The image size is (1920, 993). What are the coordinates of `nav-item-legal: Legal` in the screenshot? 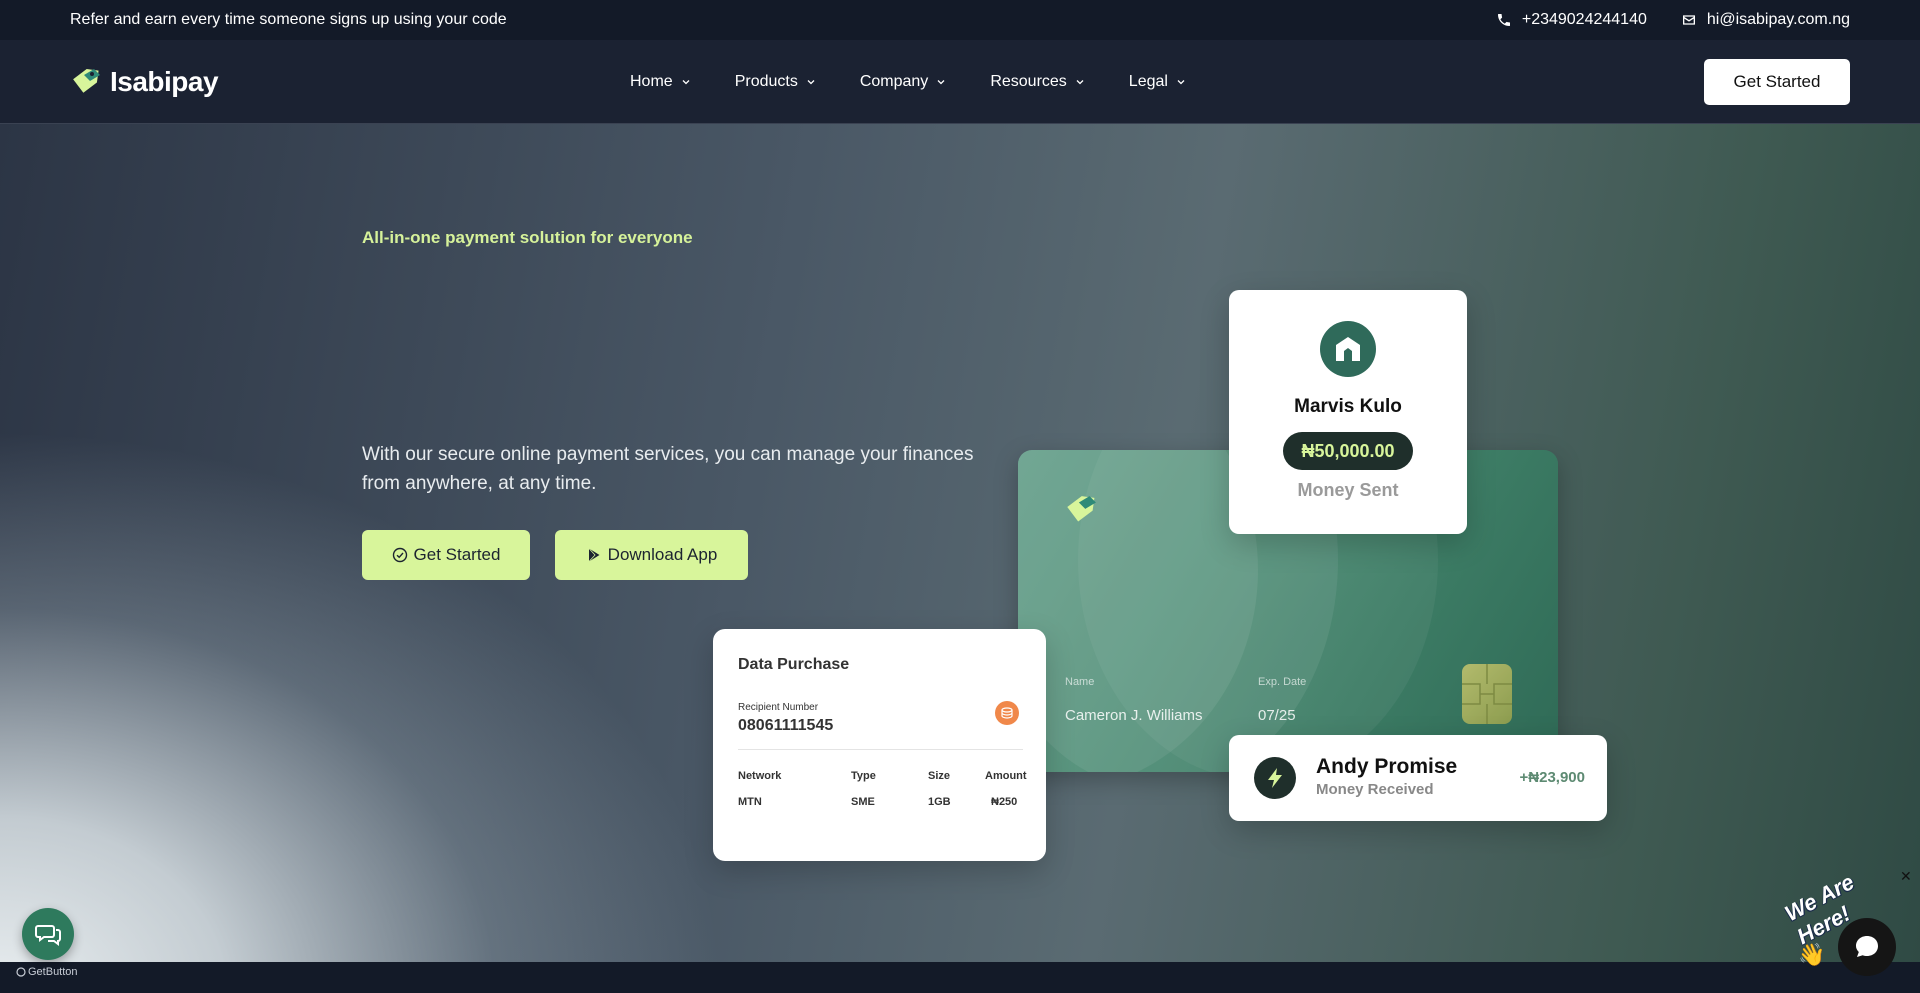 It's located at (1157, 82).